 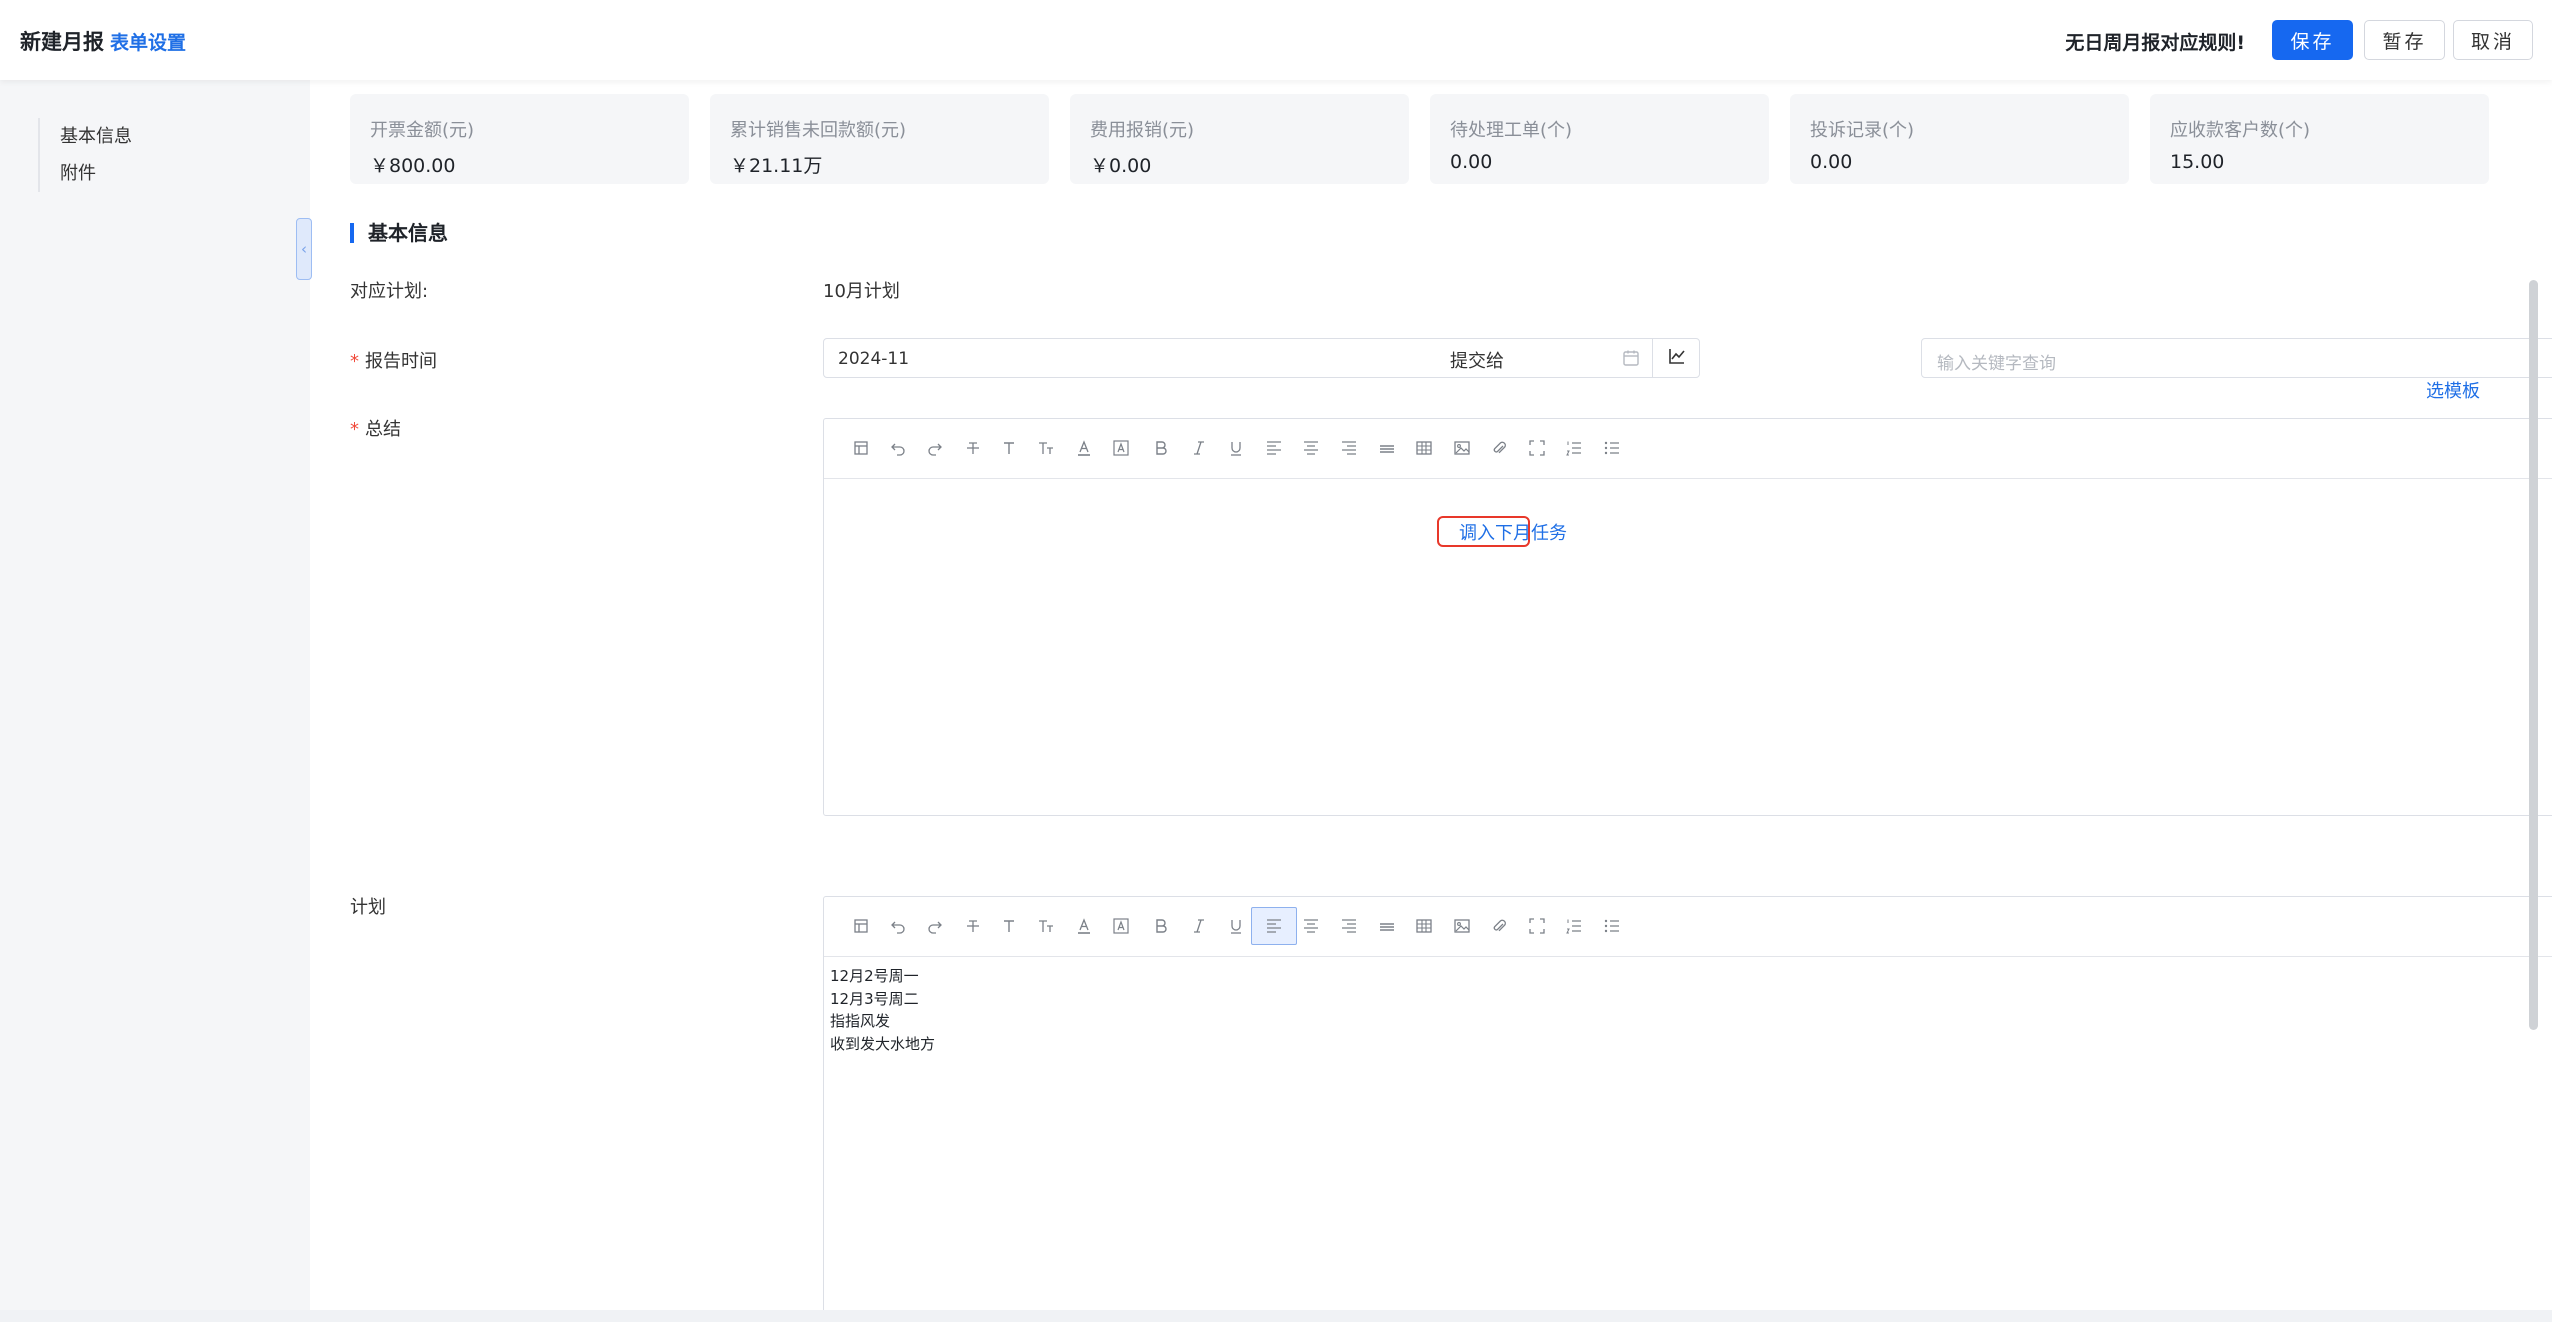 I want to click on summary-label-text: 总结, so click(x=383, y=429).